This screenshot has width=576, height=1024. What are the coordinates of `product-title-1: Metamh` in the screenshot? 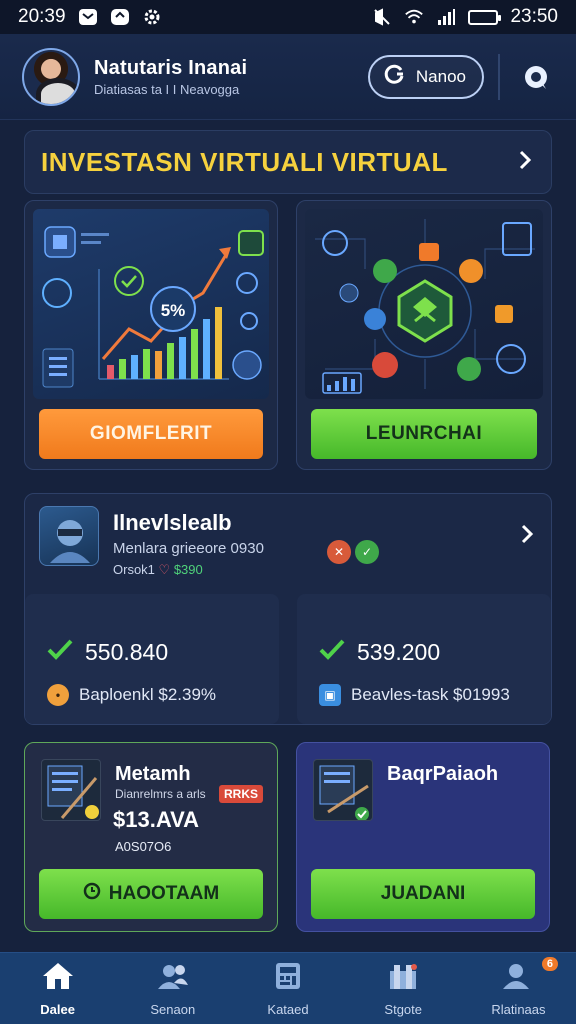 It's located at (153, 774).